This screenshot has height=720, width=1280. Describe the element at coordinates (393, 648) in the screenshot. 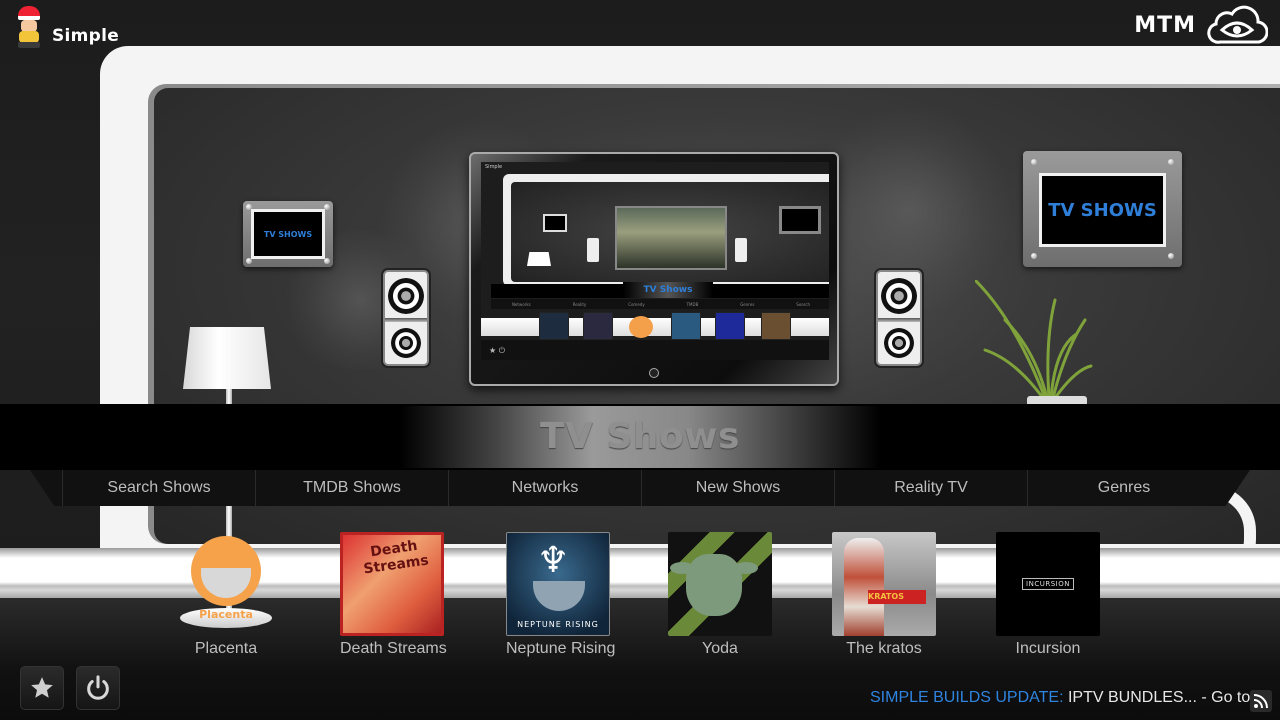

I see `addon-label: Death Streams` at that location.